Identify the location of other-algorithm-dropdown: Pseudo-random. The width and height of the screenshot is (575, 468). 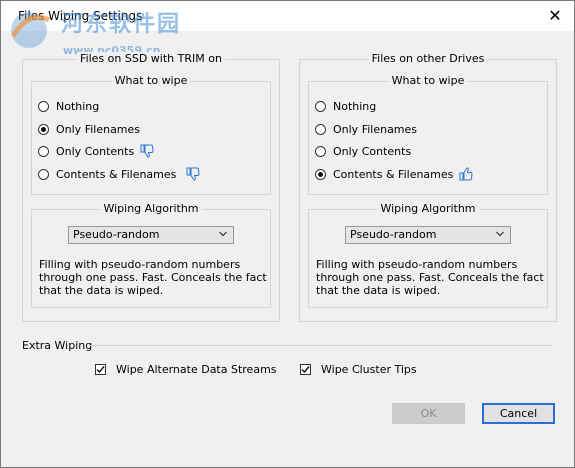
(428, 235).